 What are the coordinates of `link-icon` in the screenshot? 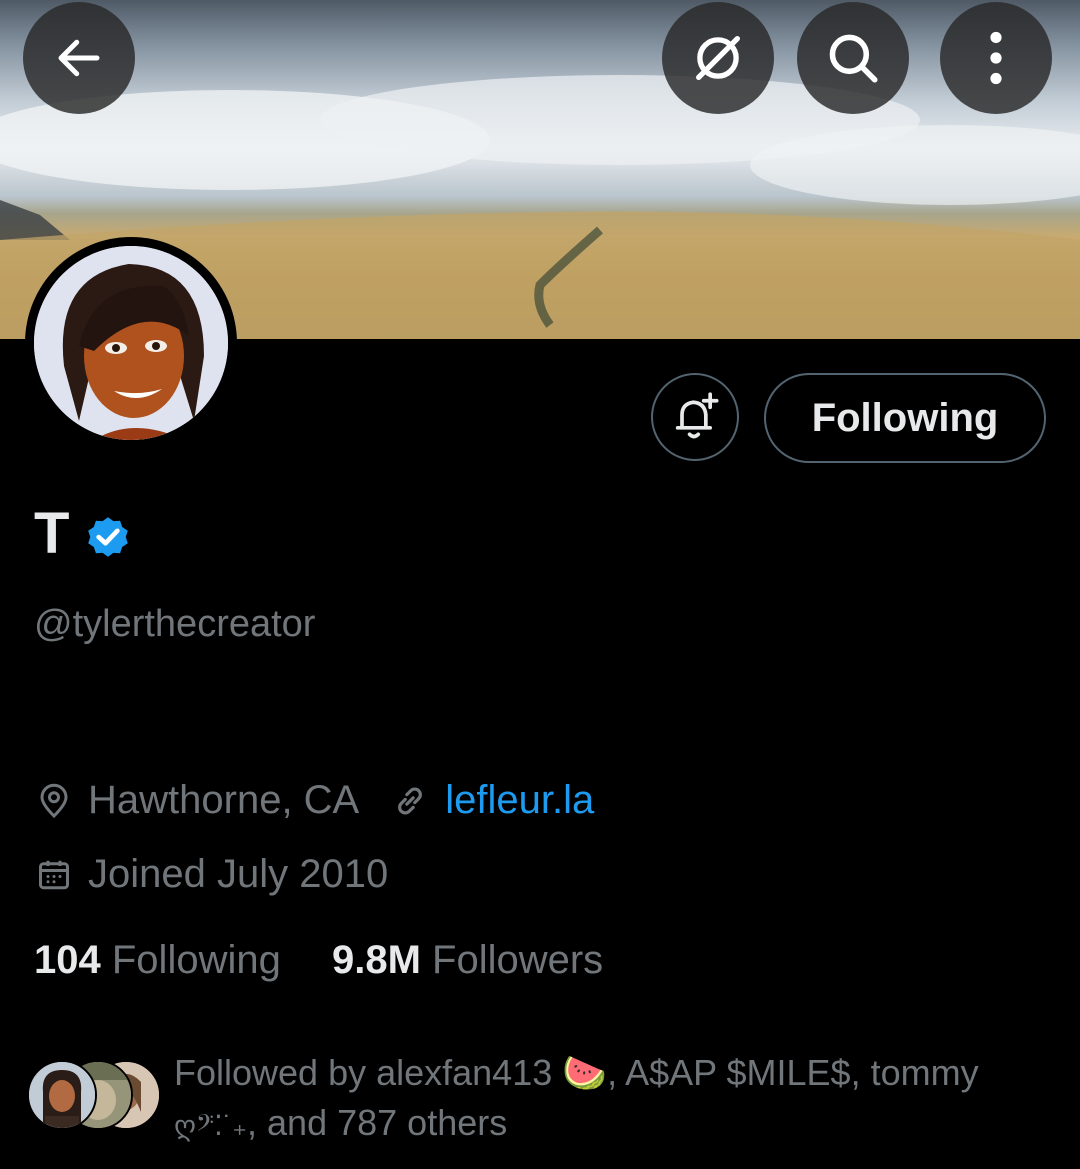 It's located at (410, 801).